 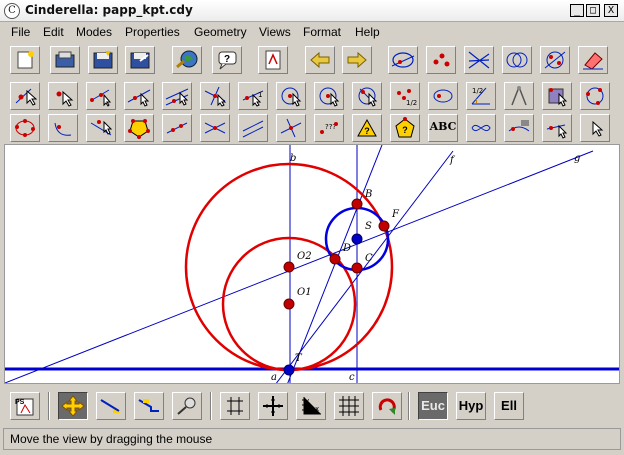 I want to click on mode-compass-button, so click(x=367, y=96).